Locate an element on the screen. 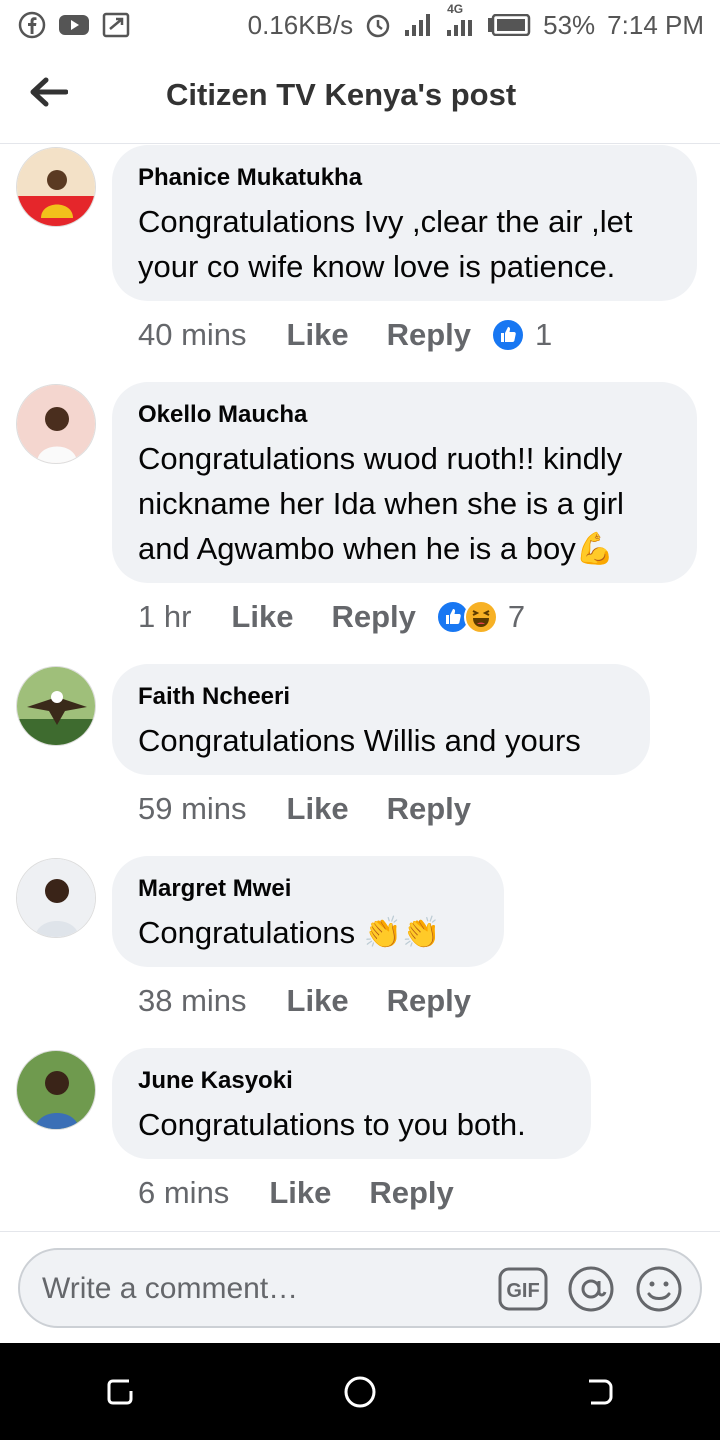 Image resolution: width=720 pixels, height=1440 pixels. facebook-icon is located at coordinates (32, 25).